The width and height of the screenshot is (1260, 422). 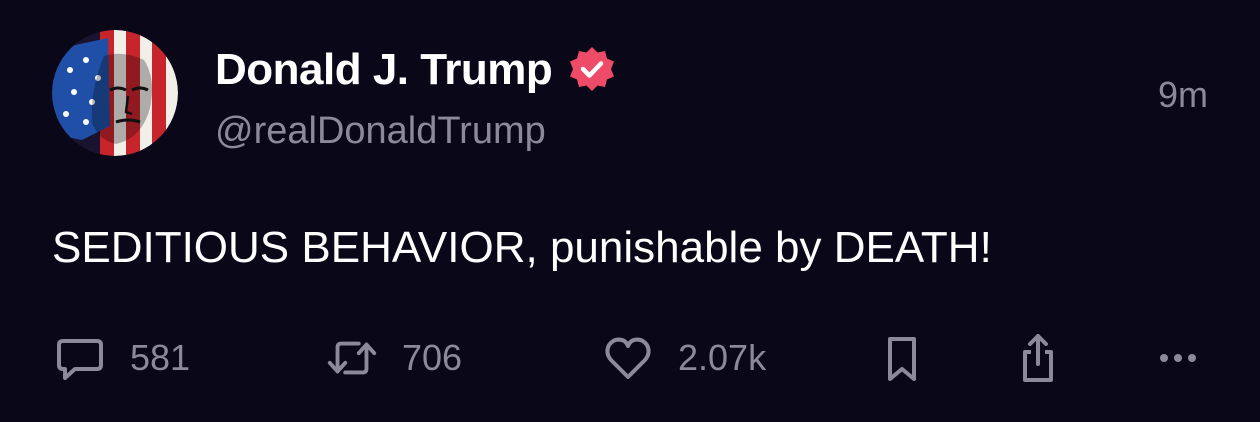 I want to click on share-upload-icon, so click(x=1038, y=358).